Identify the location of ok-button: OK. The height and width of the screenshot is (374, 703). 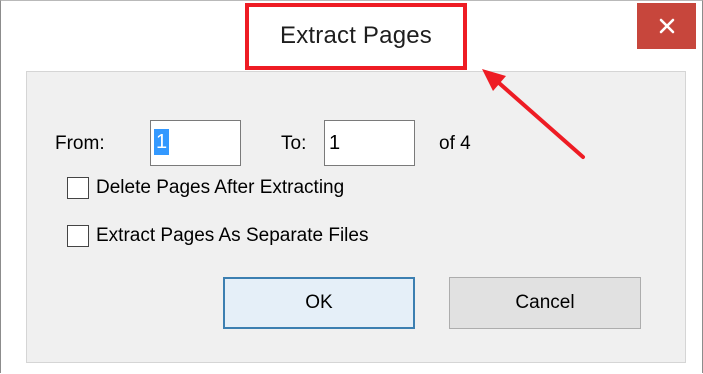
(319, 303).